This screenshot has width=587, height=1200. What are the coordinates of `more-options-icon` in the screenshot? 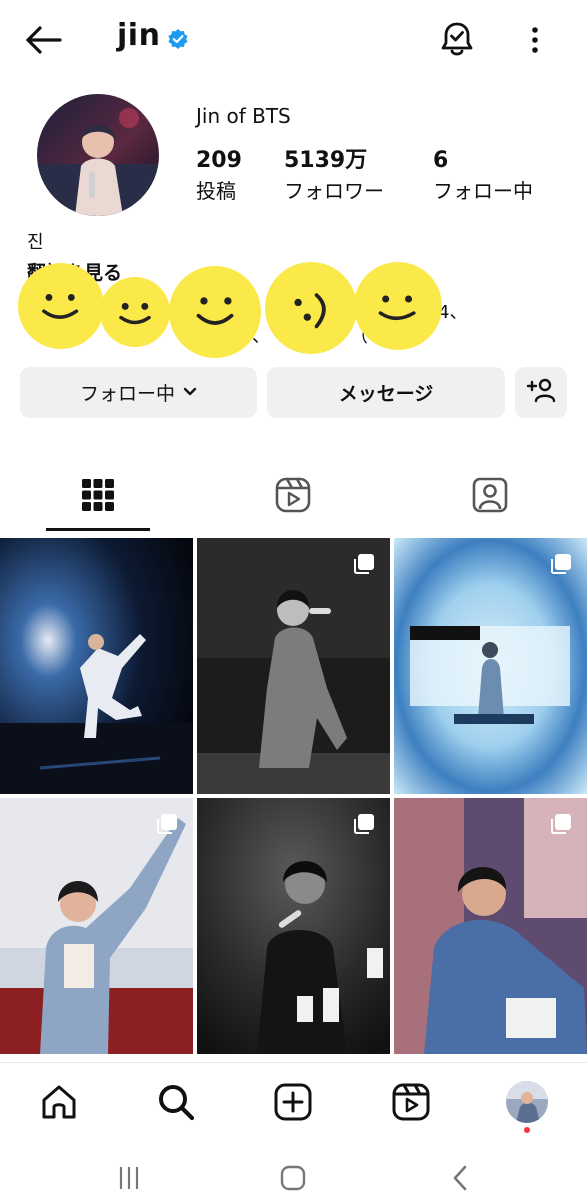 It's located at (535, 40).